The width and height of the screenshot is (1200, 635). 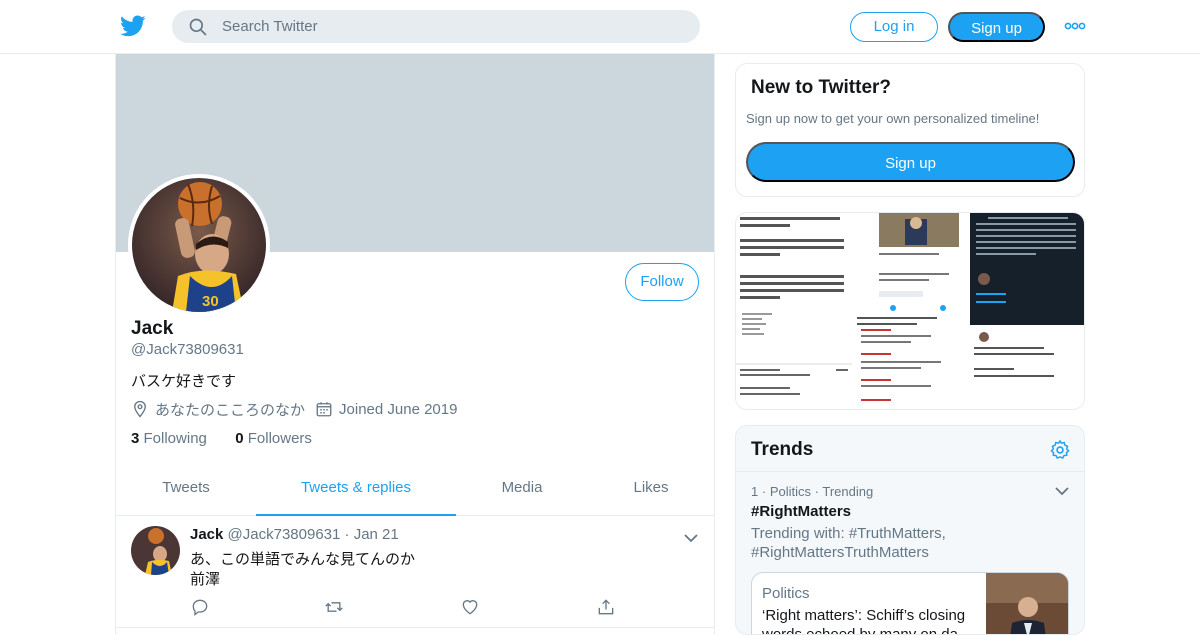 What do you see at coordinates (606, 607) in the screenshot?
I see `share-icon` at bounding box center [606, 607].